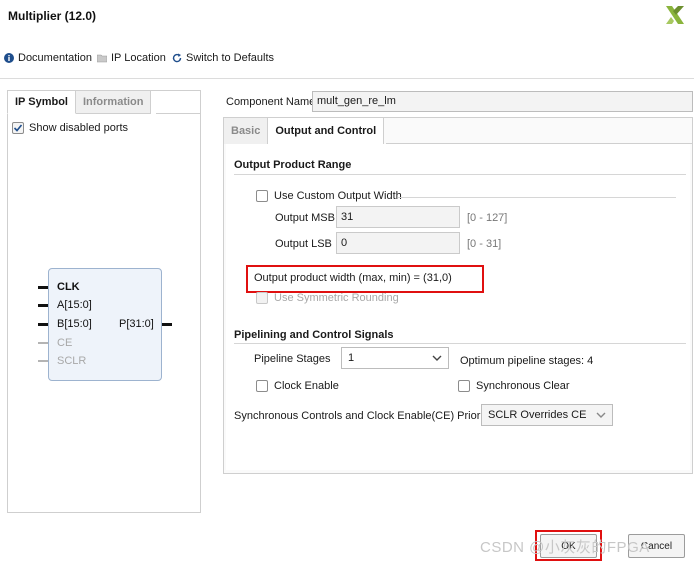 This screenshot has height=562, width=694. Describe the element at coordinates (523, 386) in the screenshot. I see `synchronous-clear-label: Synchronous Clear` at that location.